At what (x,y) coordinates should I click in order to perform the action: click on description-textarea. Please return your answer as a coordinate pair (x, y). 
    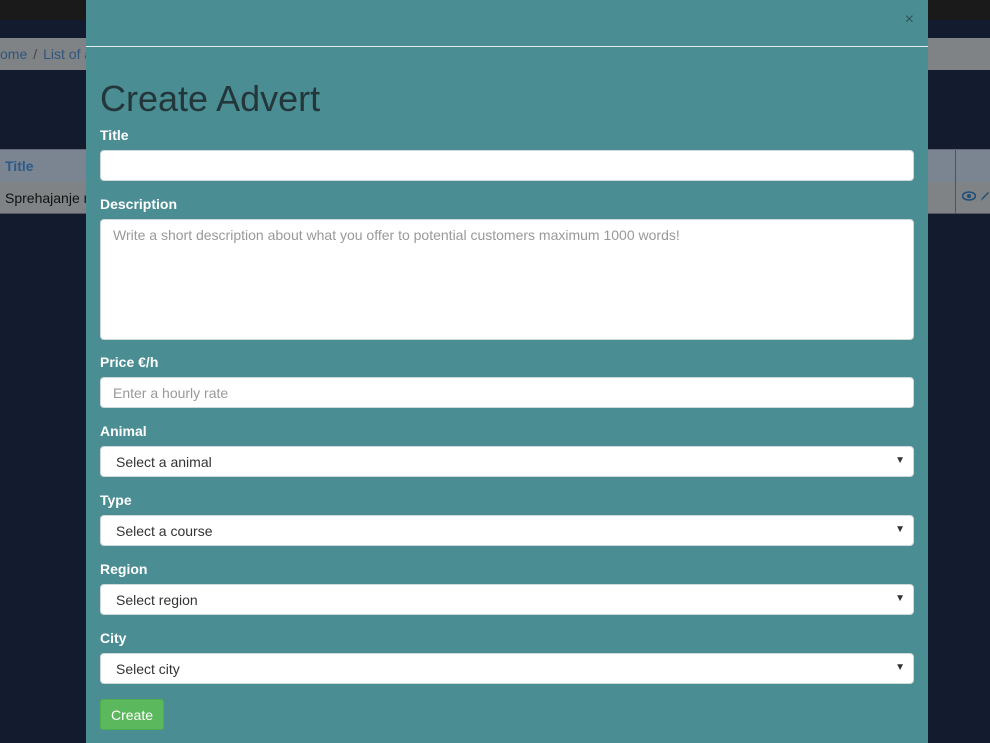
    Looking at the image, I should click on (507, 279).